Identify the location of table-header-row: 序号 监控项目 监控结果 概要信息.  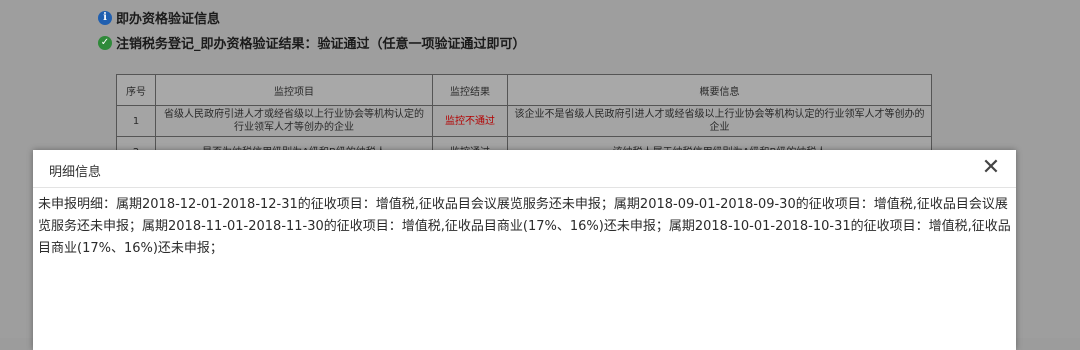
(524, 90).